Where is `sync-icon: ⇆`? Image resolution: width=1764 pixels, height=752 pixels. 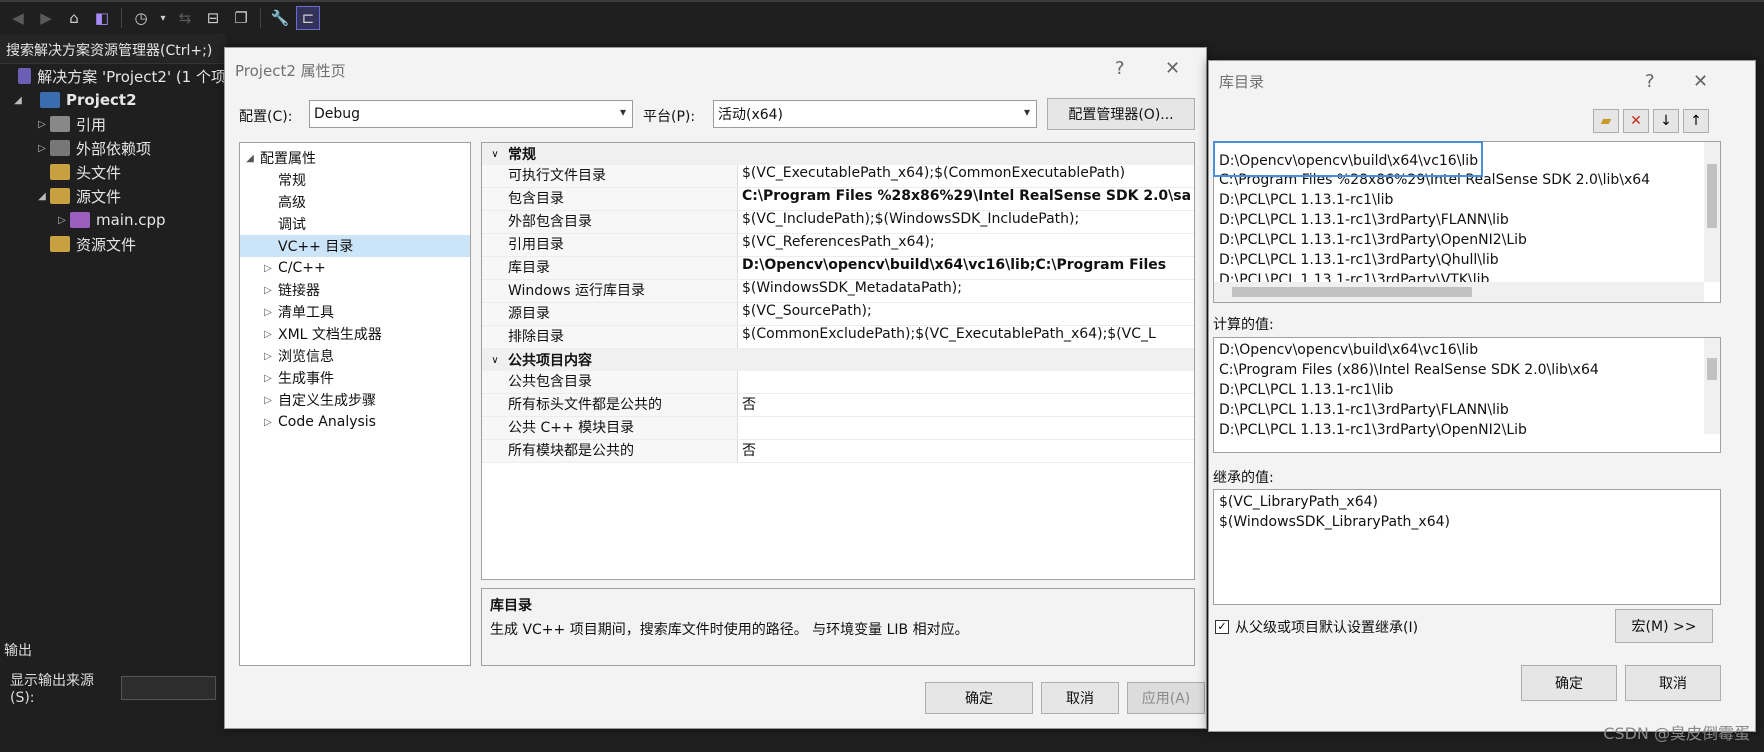 sync-icon: ⇆ is located at coordinates (185, 18).